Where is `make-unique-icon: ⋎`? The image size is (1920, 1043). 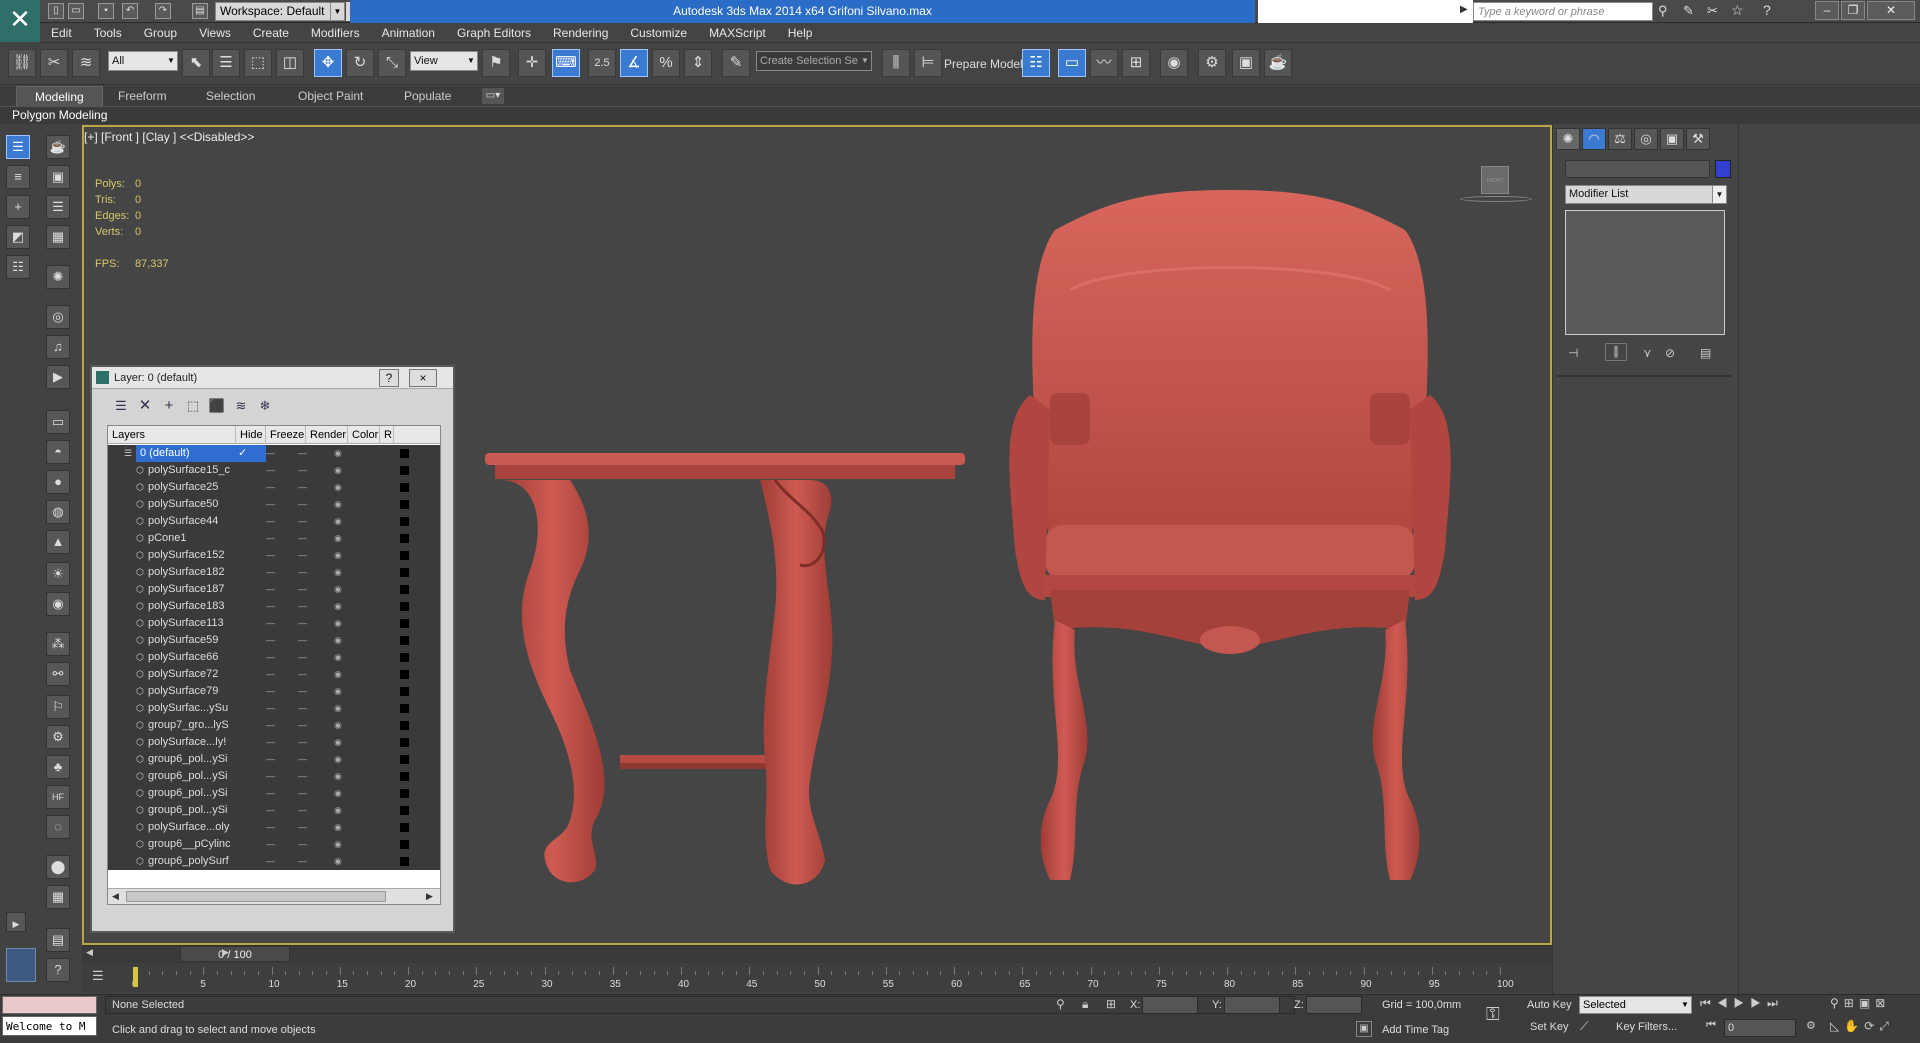
make-unique-icon: ⋎ is located at coordinates (1647, 353).